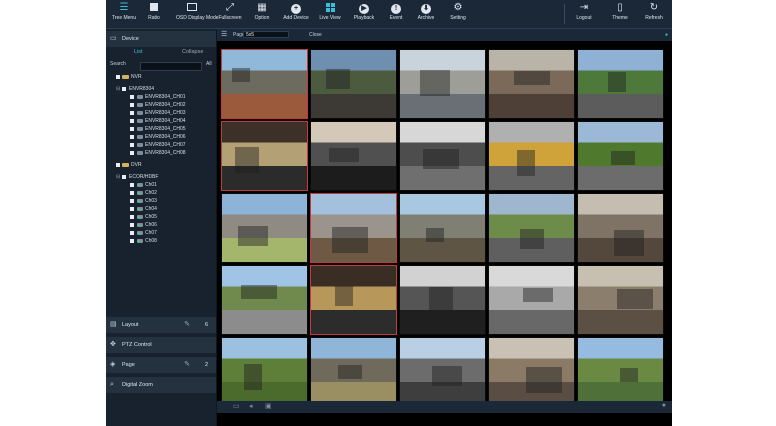 This screenshot has width=776, height=426. What do you see at coordinates (161, 177) in the screenshot?
I see `tree-device-dvr: ⊟ ECOR/HDBF` at bounding box center [161, 177].